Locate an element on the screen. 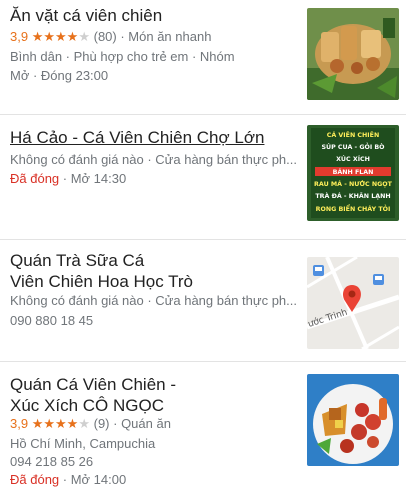  result-hours-line: Đã đóng · Mở 14:30 is located at coordinates (68, 178).